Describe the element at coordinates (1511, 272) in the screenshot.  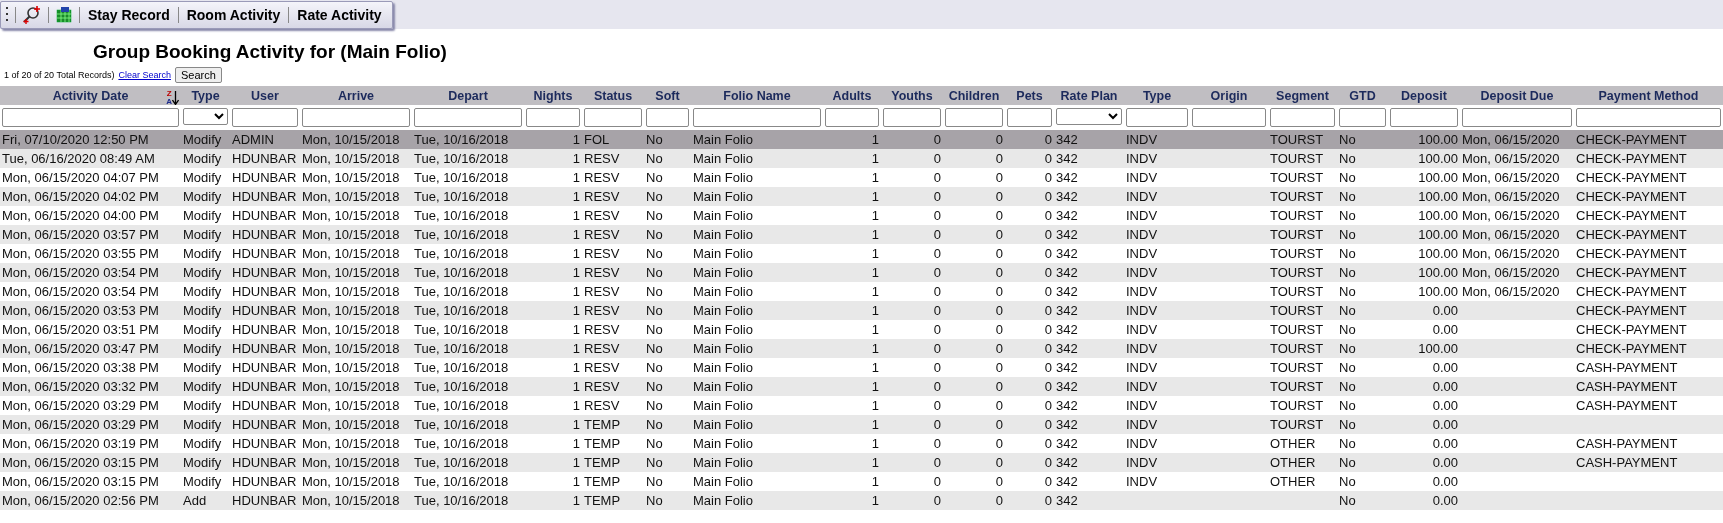
I see `table-cell: Mon, 06/15/2020` at that location.